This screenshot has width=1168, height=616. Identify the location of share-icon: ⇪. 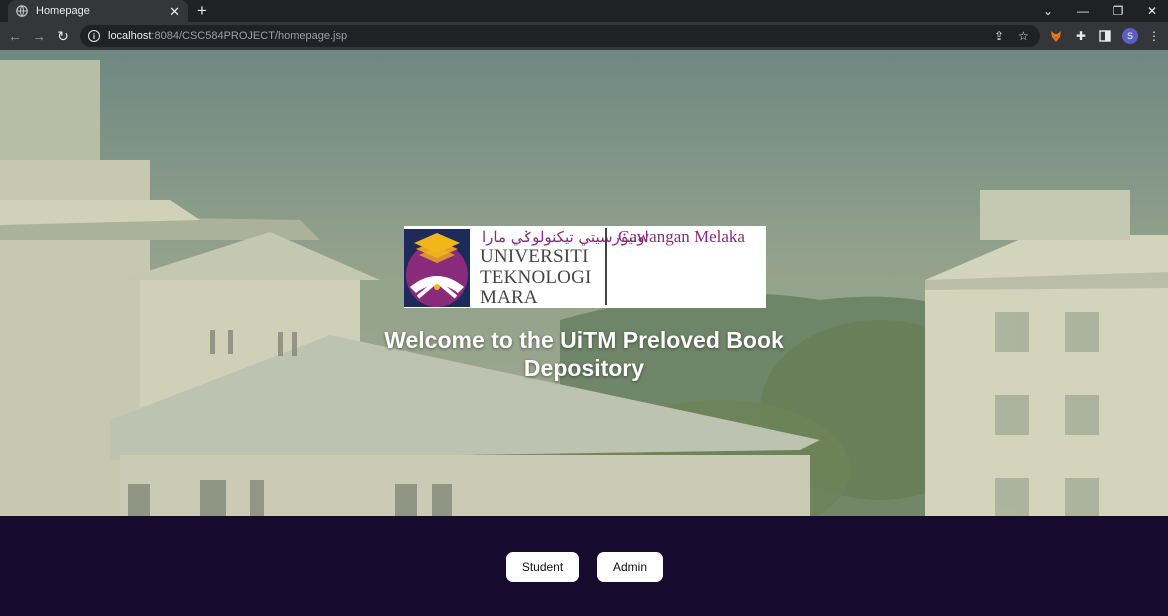
(999, 36).